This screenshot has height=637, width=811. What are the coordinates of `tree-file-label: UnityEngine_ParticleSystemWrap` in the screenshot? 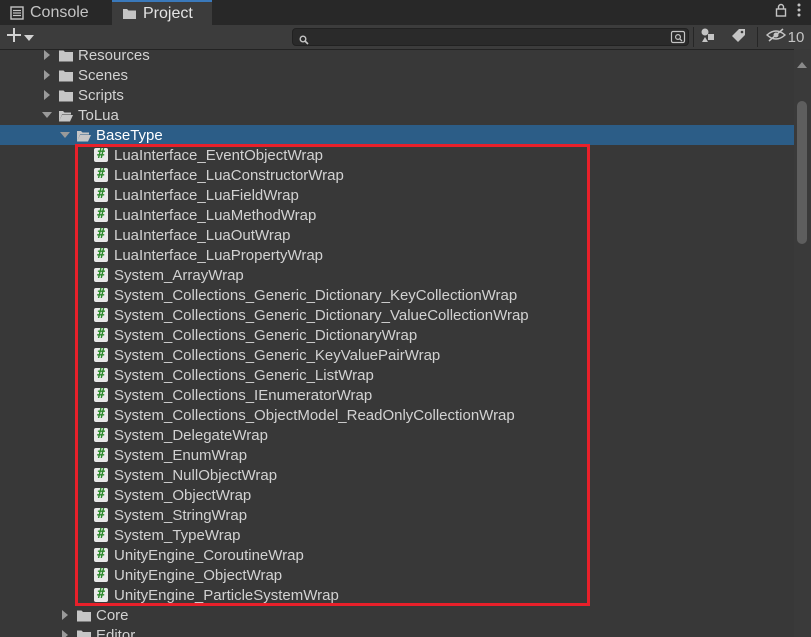 It's located at (226, 595).